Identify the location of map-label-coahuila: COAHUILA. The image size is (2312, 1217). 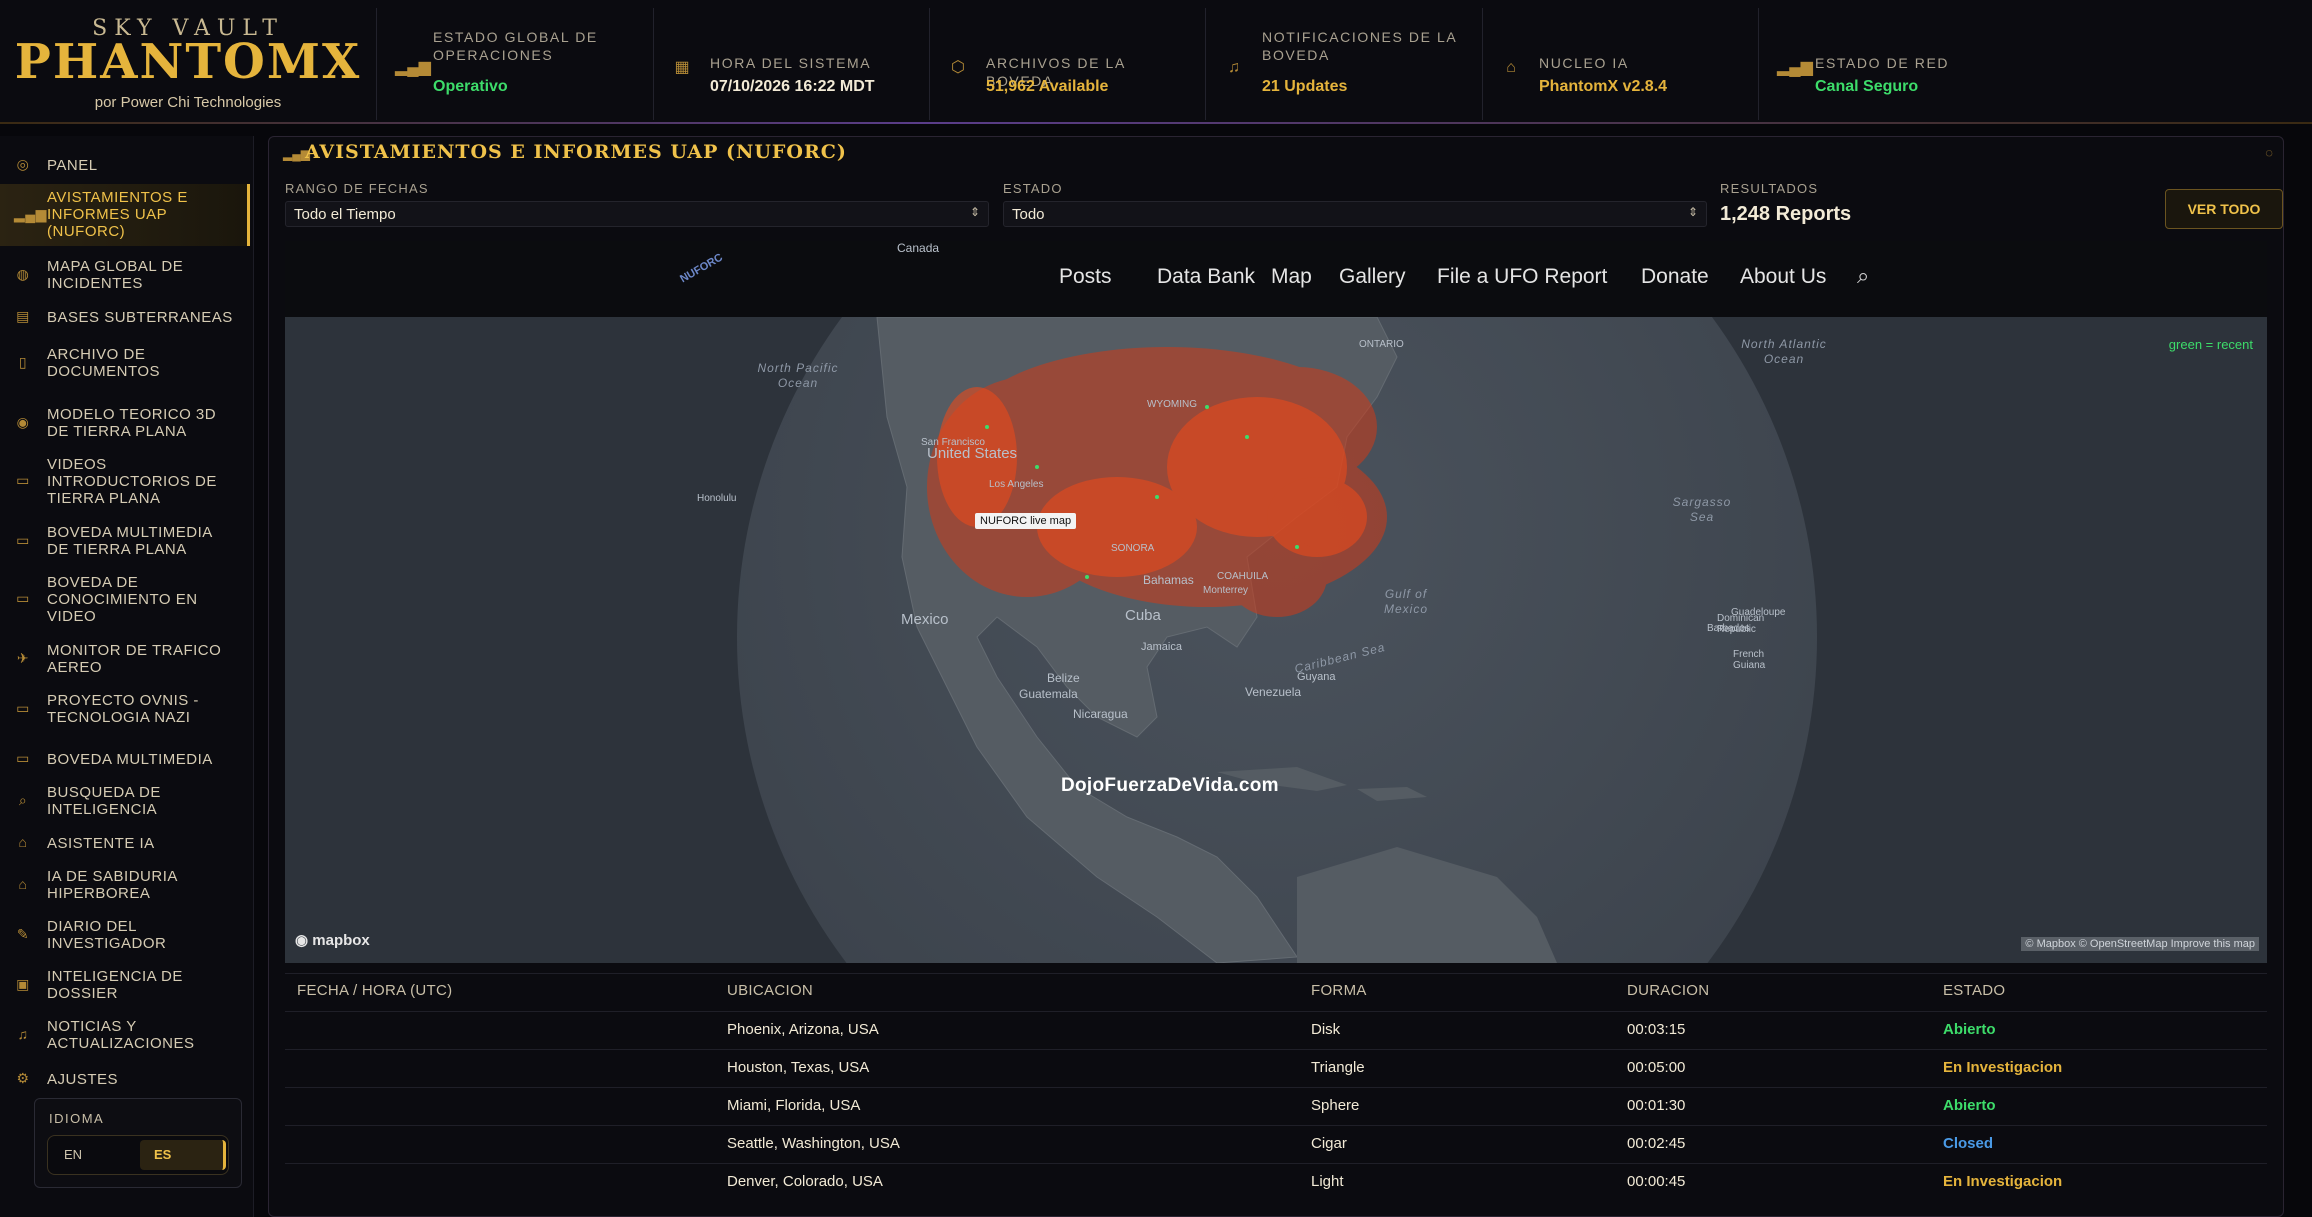
(1243, 576).